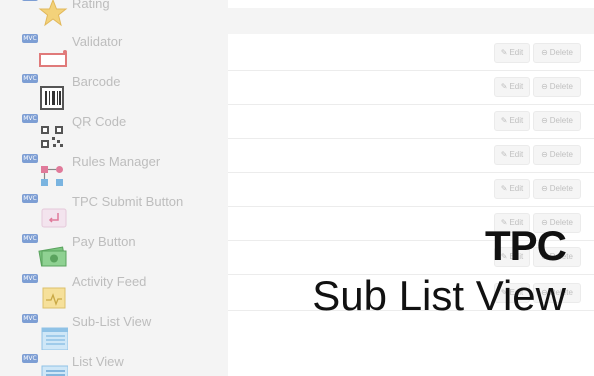 Image resolution: width=594 pixels, height=376 pixels. What do you see at coordinates (128, 201) in the screenshot?
I see `sidebar-item-label: TPC Submit Button` at bounding box center [128, 201].